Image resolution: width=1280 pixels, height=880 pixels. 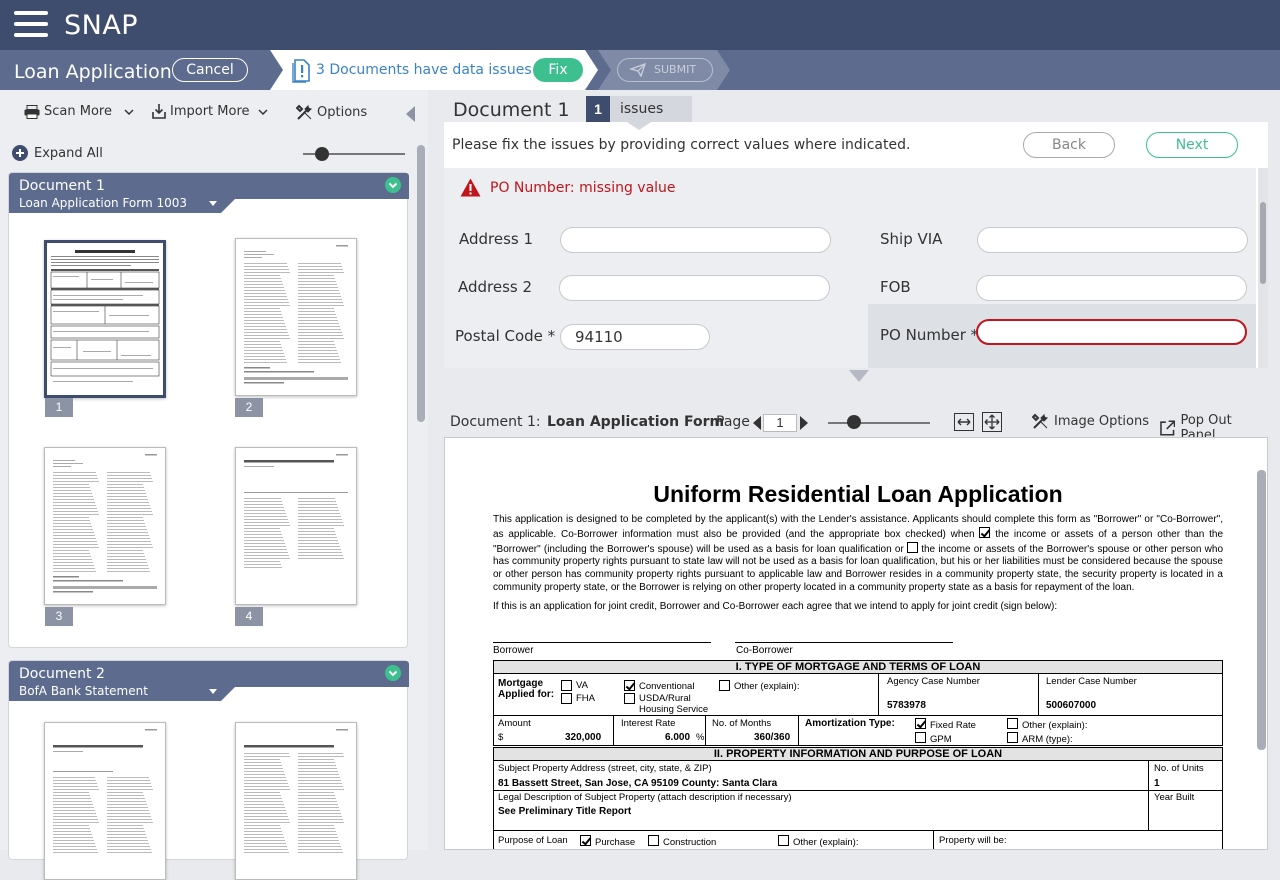 I want to click on document-header: Document 1 1 issues, so click(x=856, y=106).